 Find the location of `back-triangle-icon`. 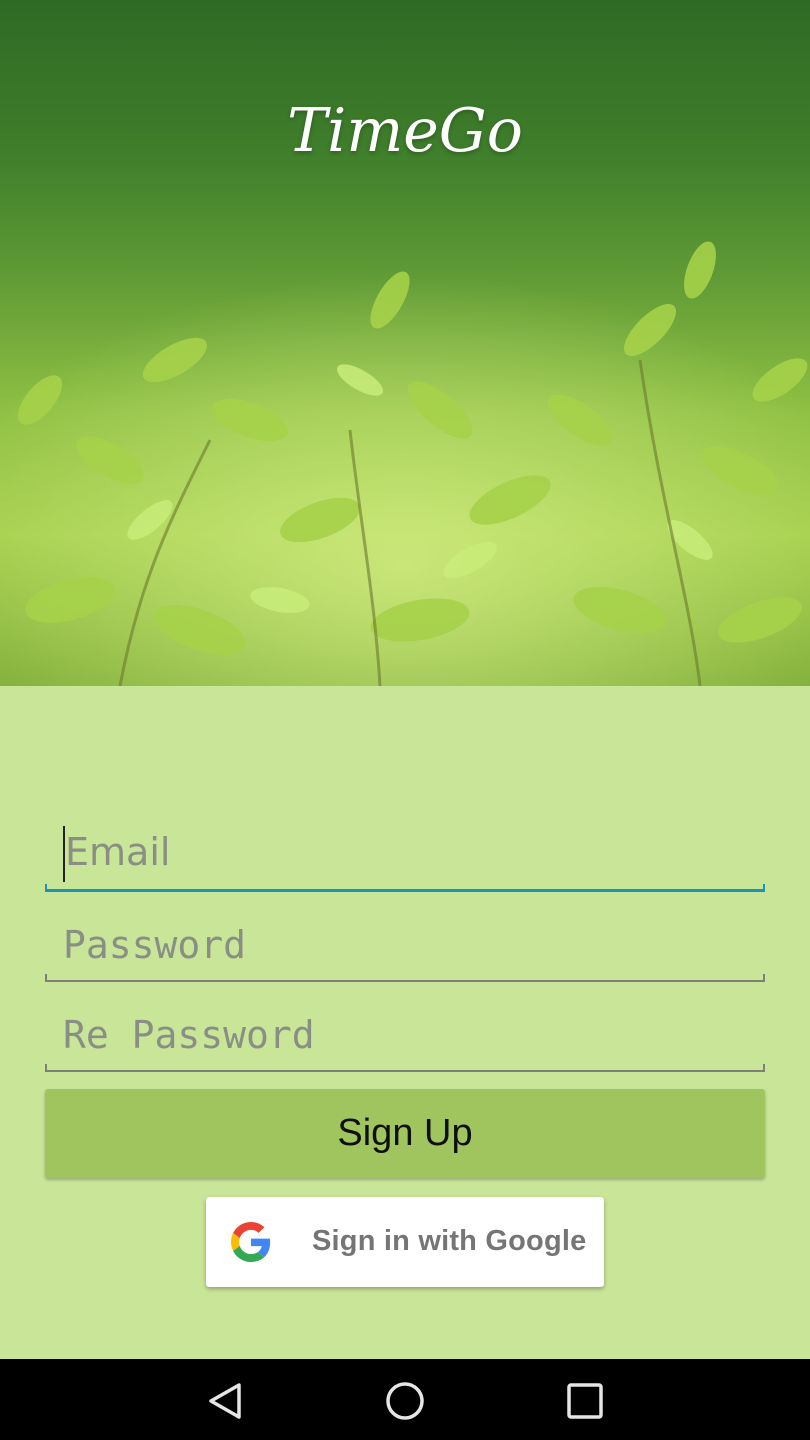

back-triangle-icon is located at coordinates (225, 1401).